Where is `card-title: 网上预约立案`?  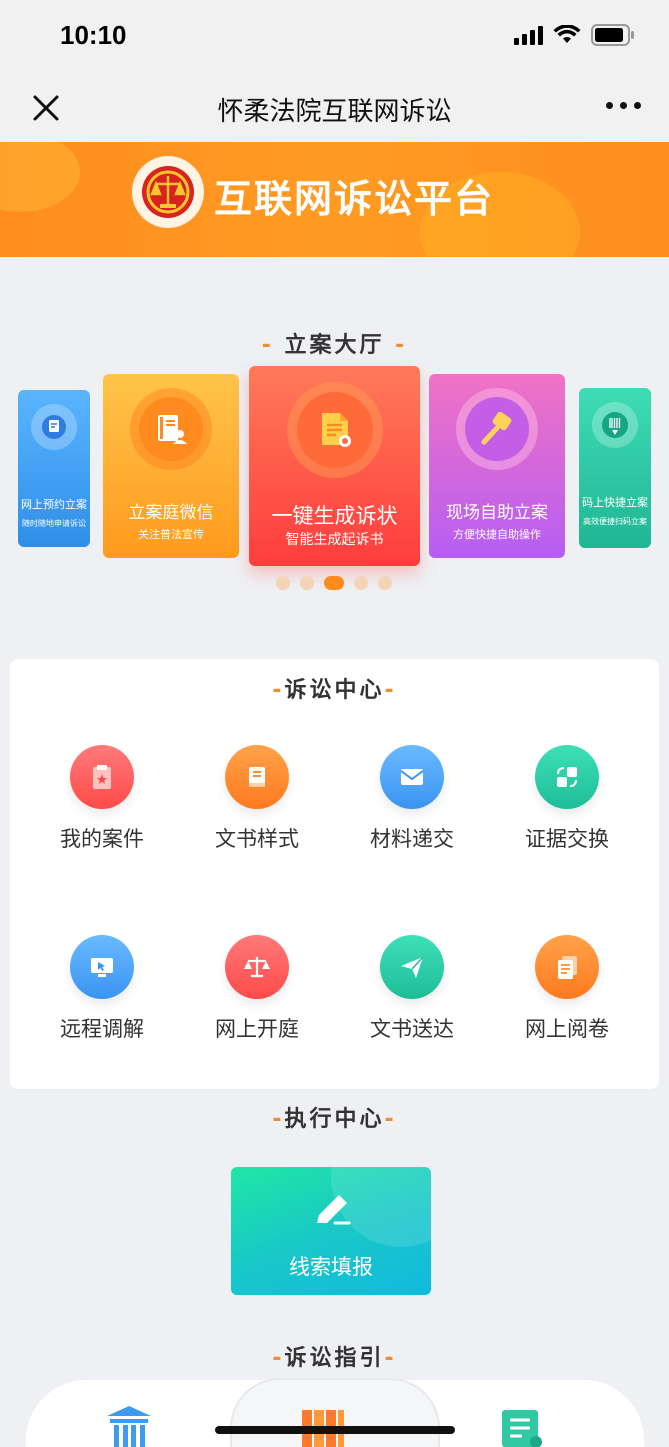
card-title: 网上预约立案 is located at coordinates (54, 504).